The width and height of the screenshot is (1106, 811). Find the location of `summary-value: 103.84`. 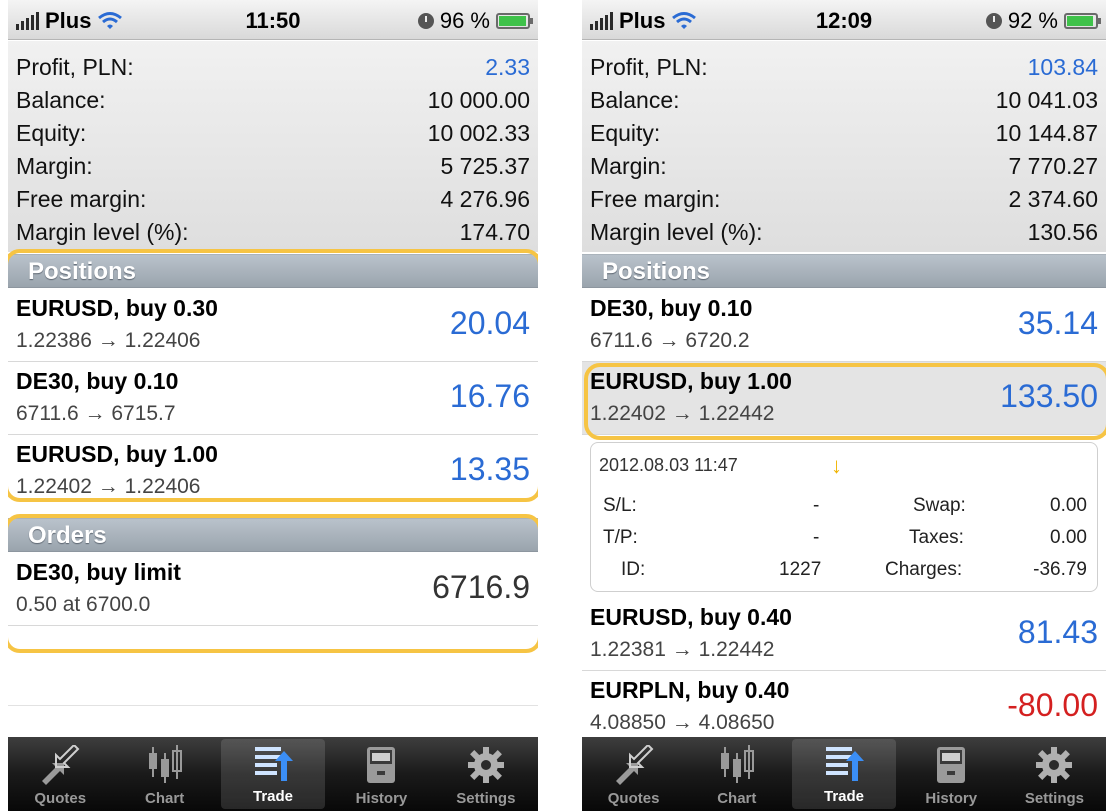

summary-value: 103.84 is located at coordinates (1062, 67).